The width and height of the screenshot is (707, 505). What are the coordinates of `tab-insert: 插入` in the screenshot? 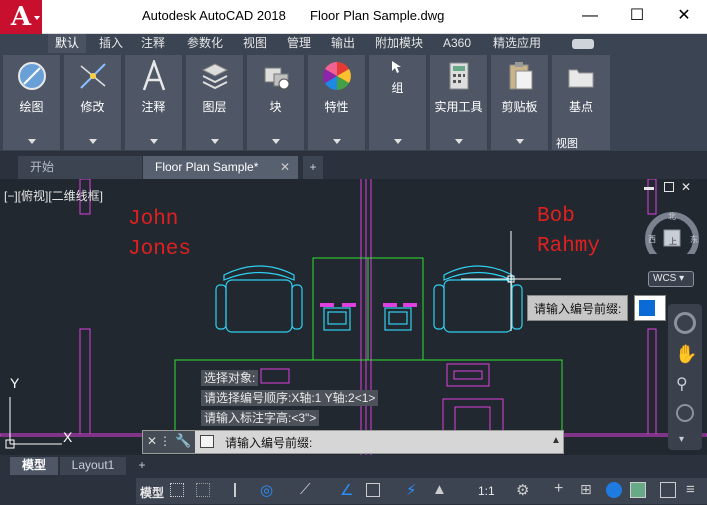 It's located at (111, 43).